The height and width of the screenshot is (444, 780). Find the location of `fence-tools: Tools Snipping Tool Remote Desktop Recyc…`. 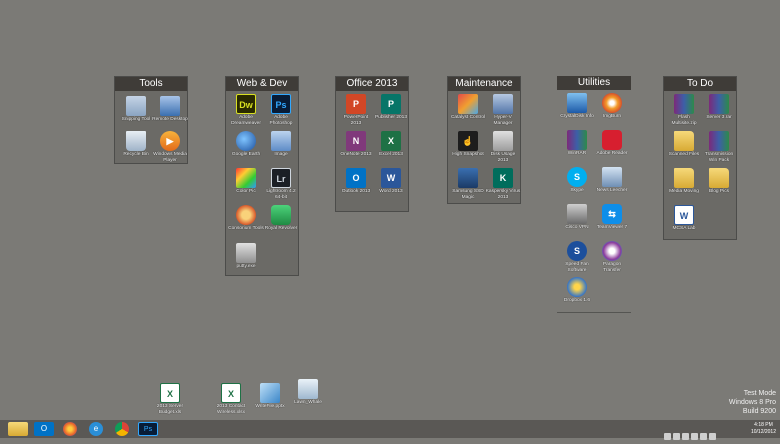

fence-tools: Tools Snipping Tool Remote Desktop Recyc… is located at coordinates (151, 120).